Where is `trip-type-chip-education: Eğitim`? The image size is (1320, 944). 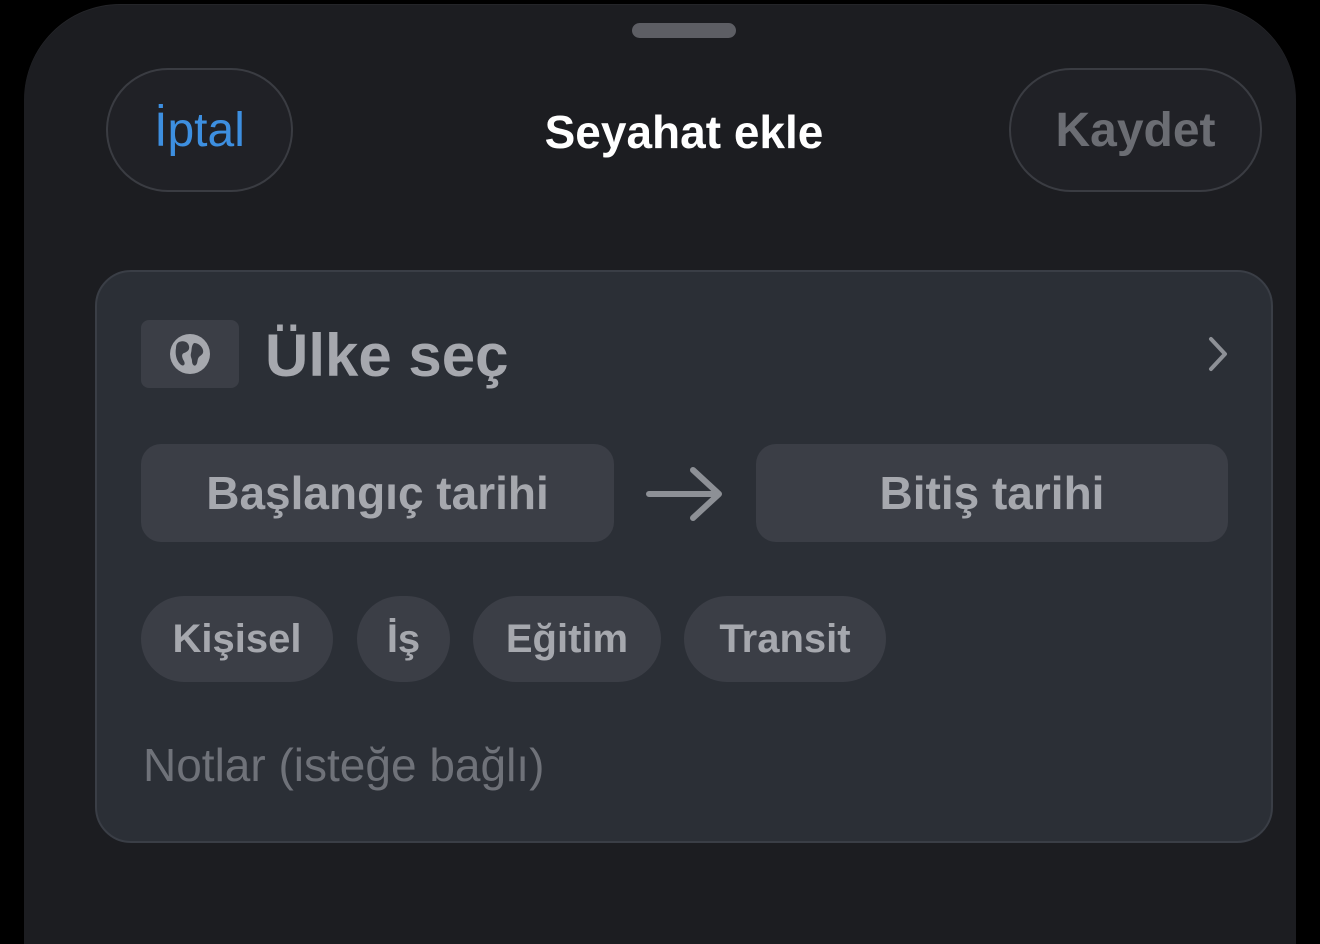 trip-type-chip-education: Eğitim is located at coordinates (567, 639).